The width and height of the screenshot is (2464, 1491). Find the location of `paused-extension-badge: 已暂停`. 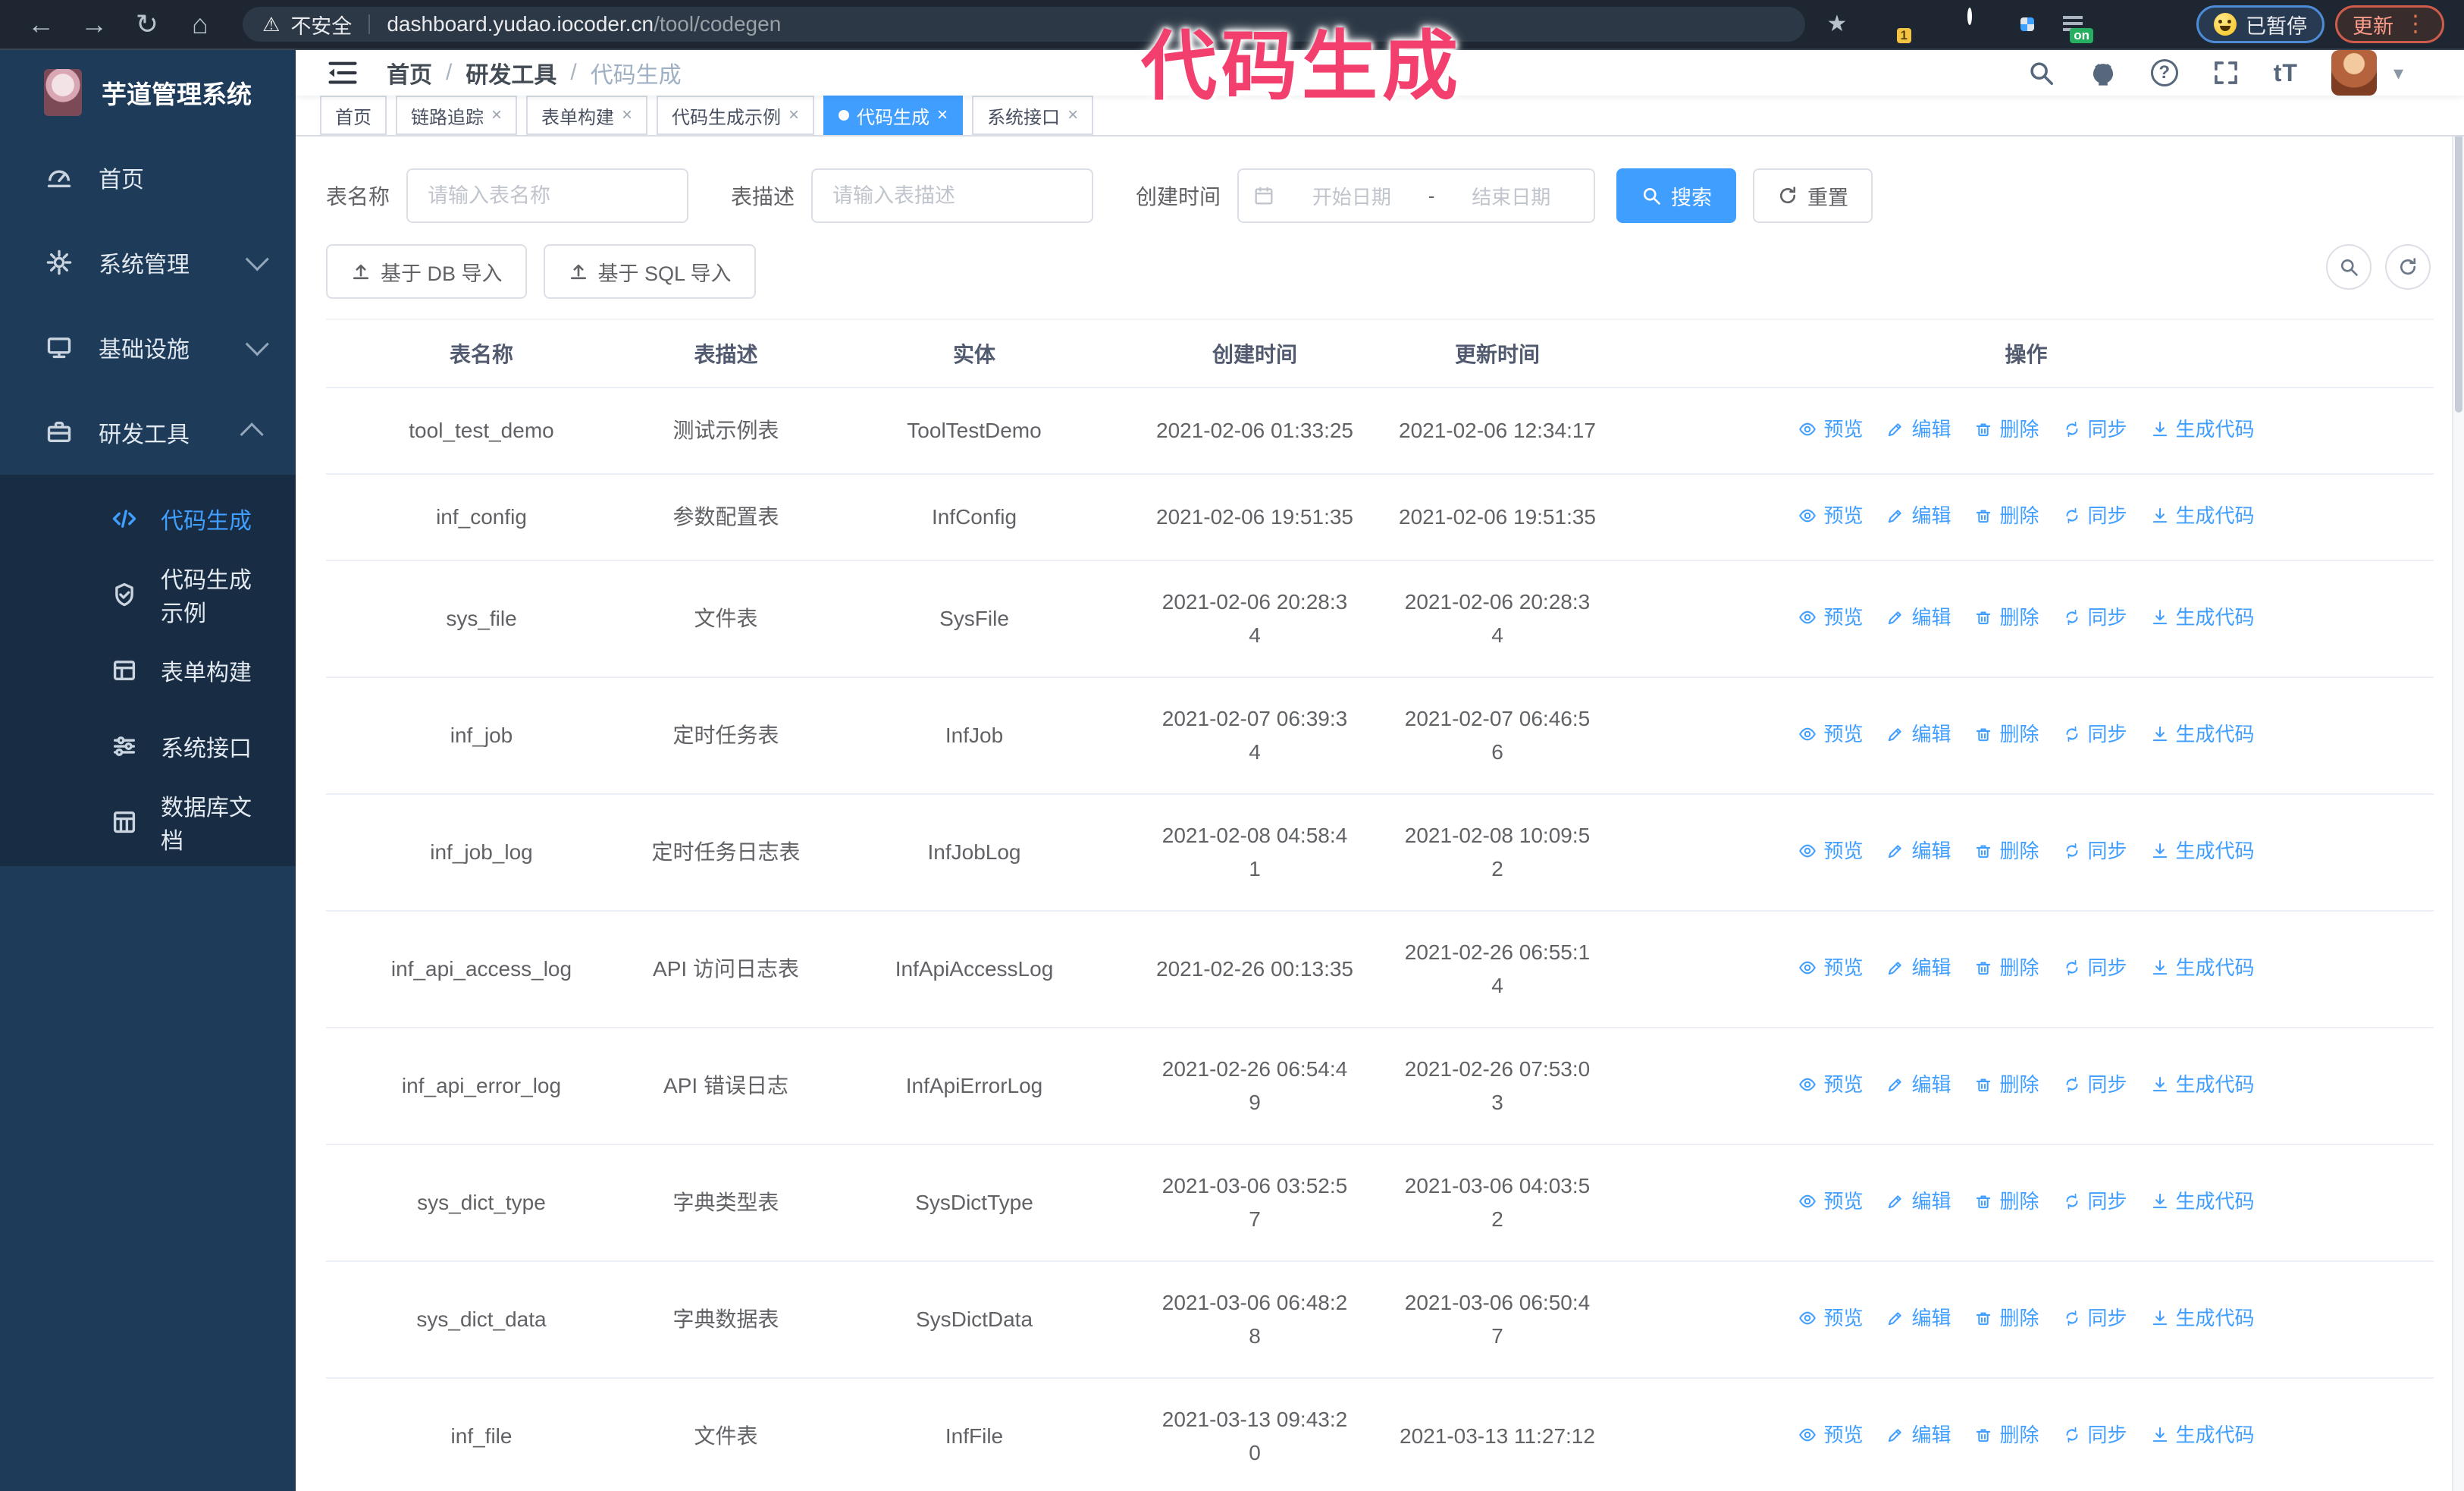

paused-extension-badge: 已暂停 is located at coordinates (2260, 24).